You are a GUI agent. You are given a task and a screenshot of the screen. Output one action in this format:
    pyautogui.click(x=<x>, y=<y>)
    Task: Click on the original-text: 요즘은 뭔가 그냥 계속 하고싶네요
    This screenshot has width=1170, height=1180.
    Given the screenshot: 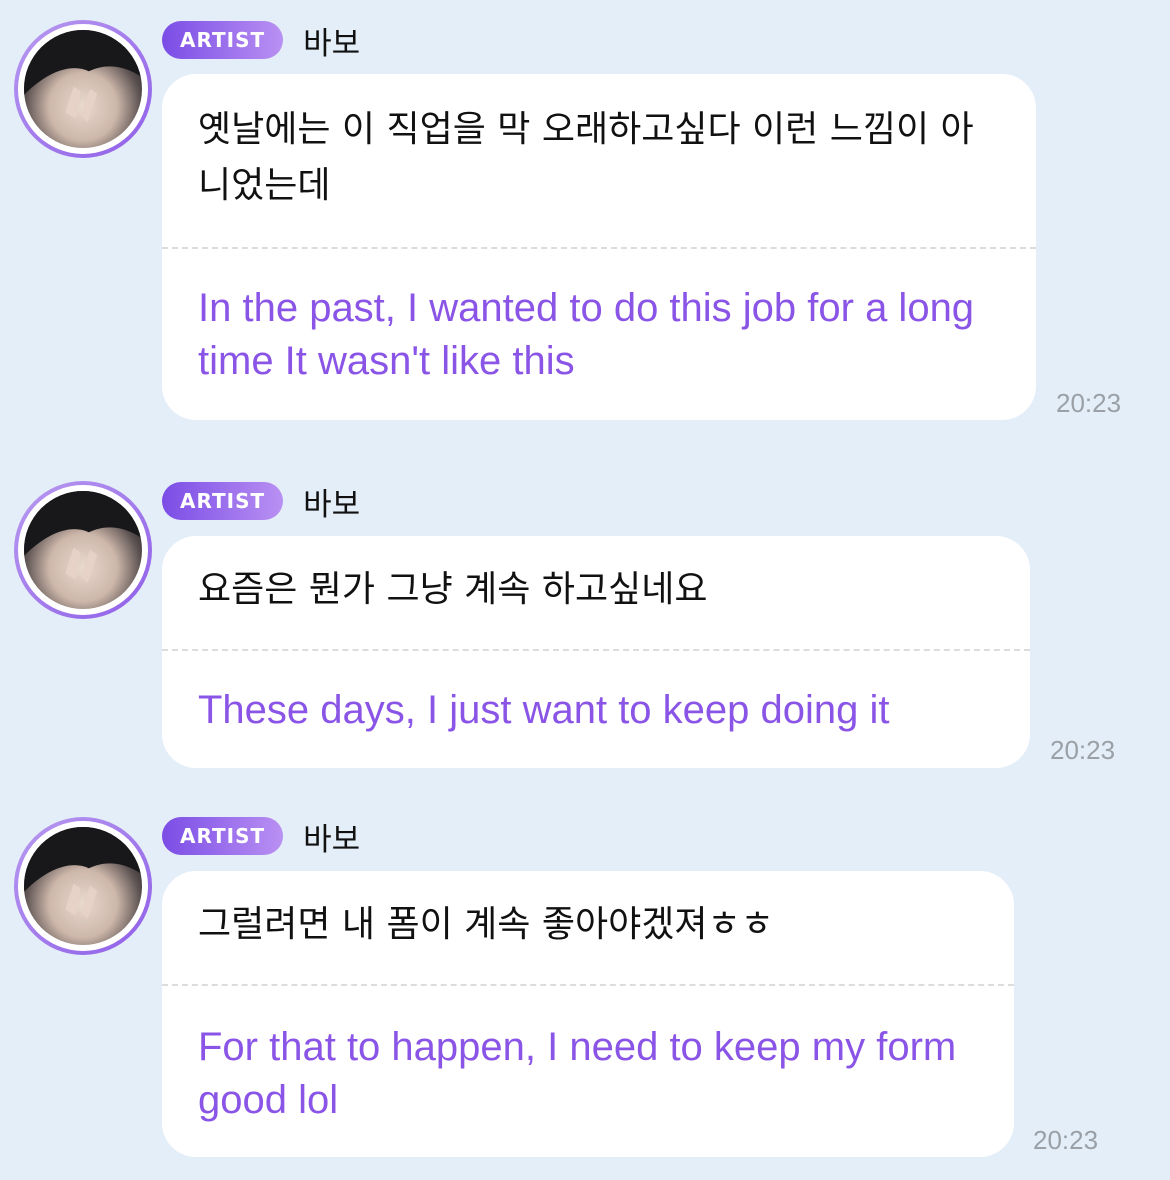 What is the action you would take?
    pyautogui.click(x=453, y=589)
    